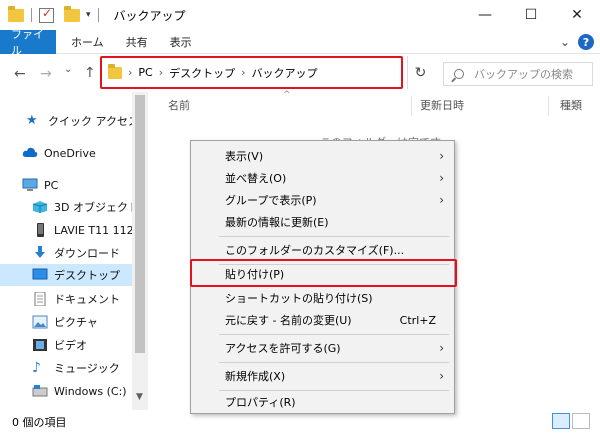 The width and height of the screenshot is (600, 434). Describe the element at coordinates (561, 421) in the screenshot. I see `details-view-button` at that location.